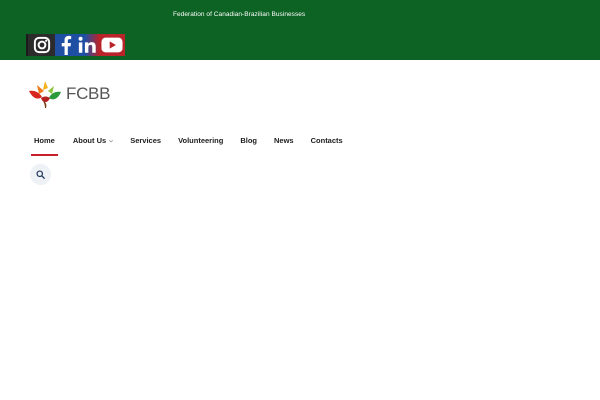 This screenshot has width=600, height=400. Describe the element at coordinates (44, 146) in the screenshot. I see `nav-item-home: Home` at that location.